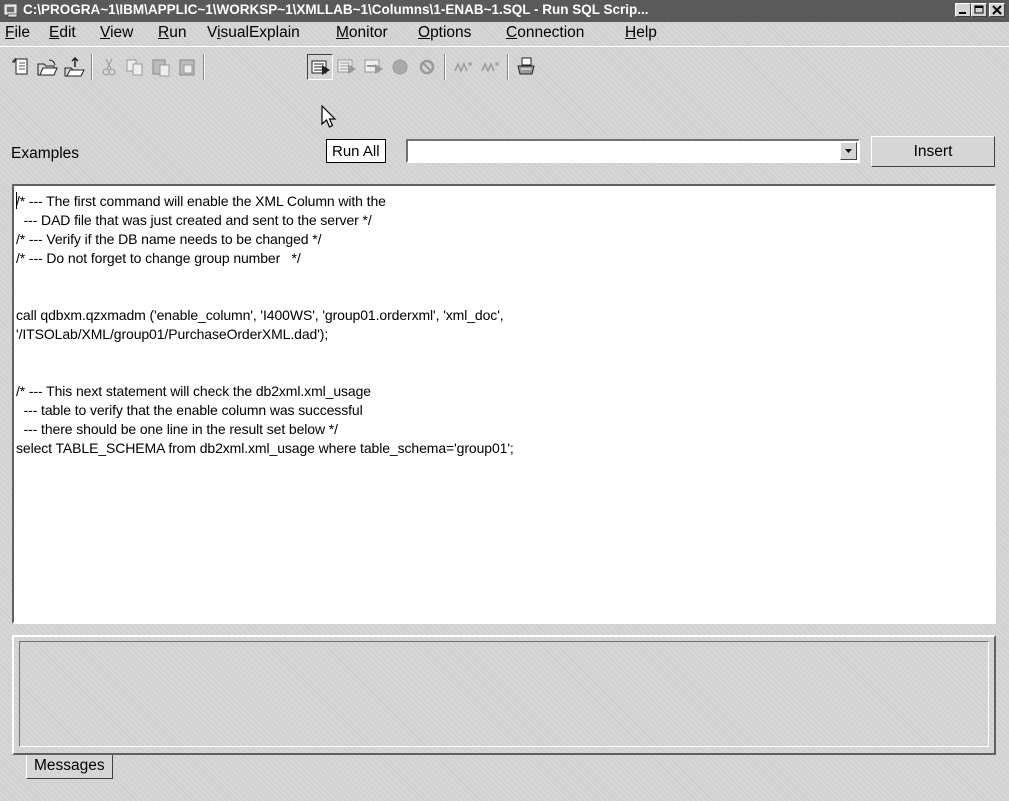  I want to click on smart-explain-icon, so click(463, 67).